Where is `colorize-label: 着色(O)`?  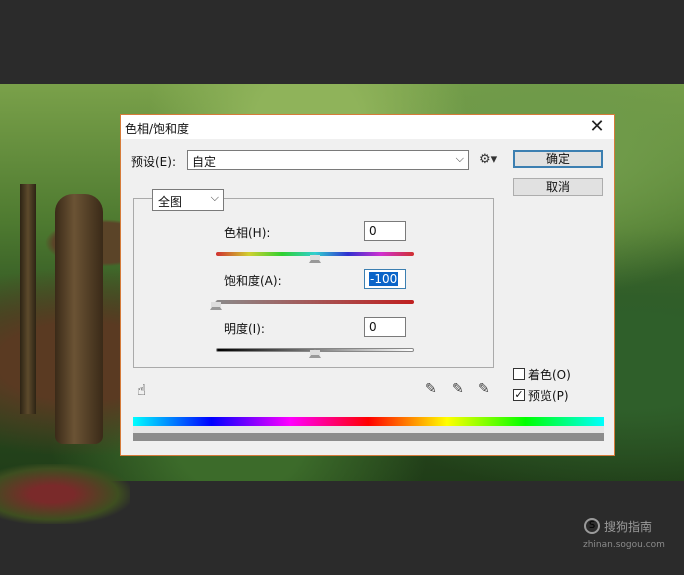
colorize-label: 着色(O) is located at coordinates (549, 375).